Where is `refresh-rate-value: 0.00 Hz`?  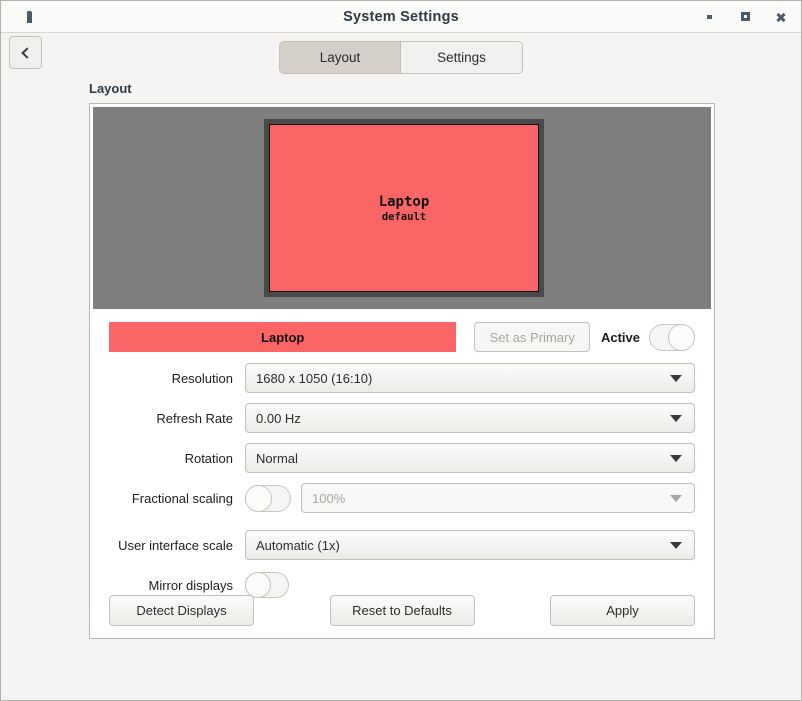
refresh-rate-value: 0.00 Hz is located at coordinates (278, 418).